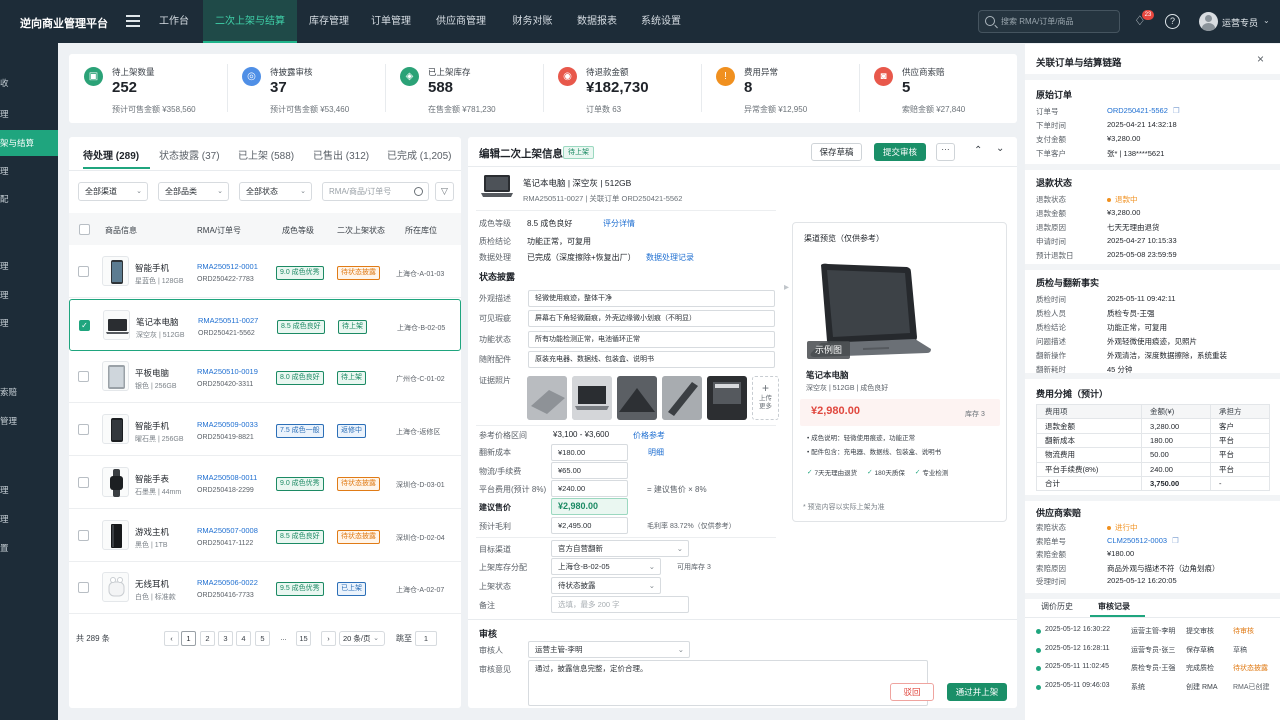 Image resolution: width=1280 pixels, height=720 pixels. What do you see at coordinates (1240, 22) in the screenshot?
I see `user-name: 运营专员` at bounding box center [1240, 22].